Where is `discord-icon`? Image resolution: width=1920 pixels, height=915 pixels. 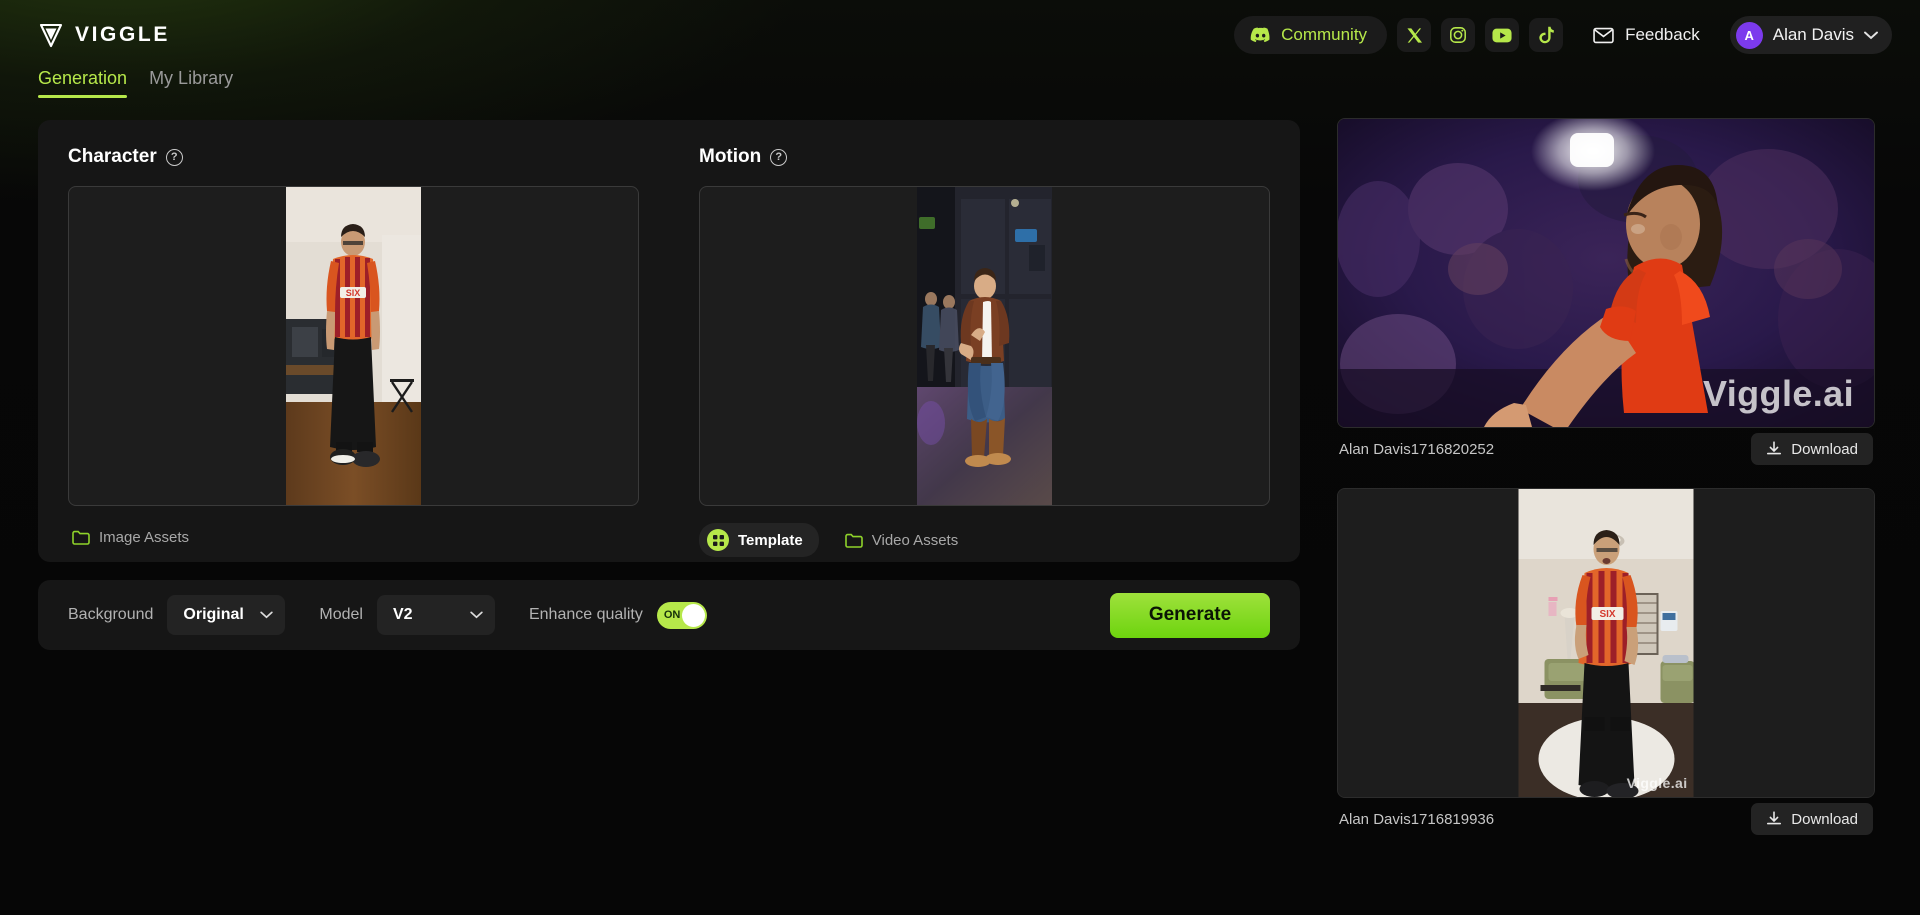 discord-icon is located at coordinates (1260, 35).